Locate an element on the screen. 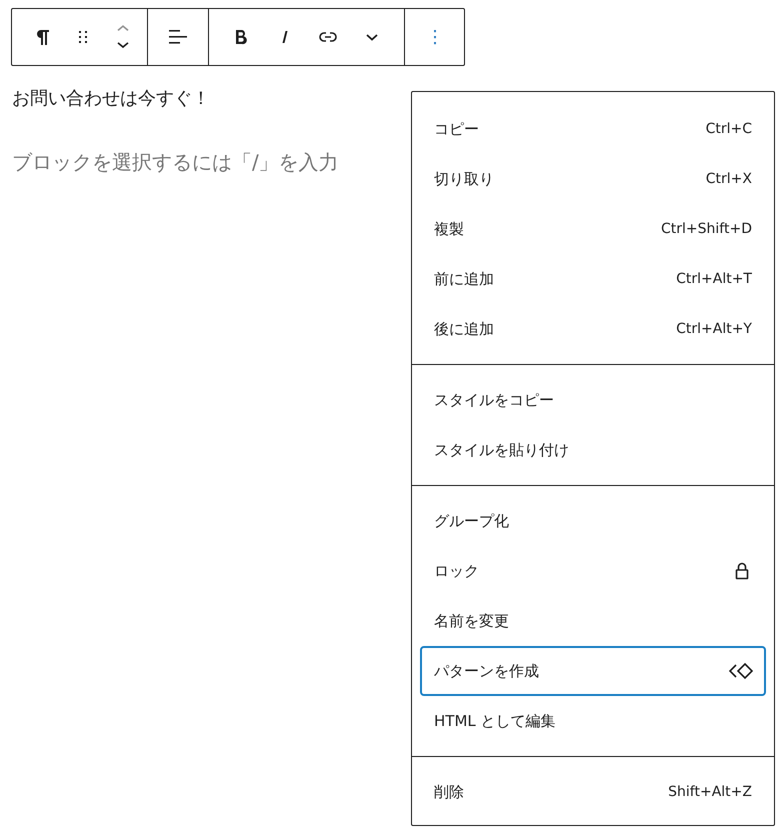 The height and width of the screenshot is (831, 783). keyboard-shortcut: Ctrl+Shift+D is located at coordinates (706, 229).